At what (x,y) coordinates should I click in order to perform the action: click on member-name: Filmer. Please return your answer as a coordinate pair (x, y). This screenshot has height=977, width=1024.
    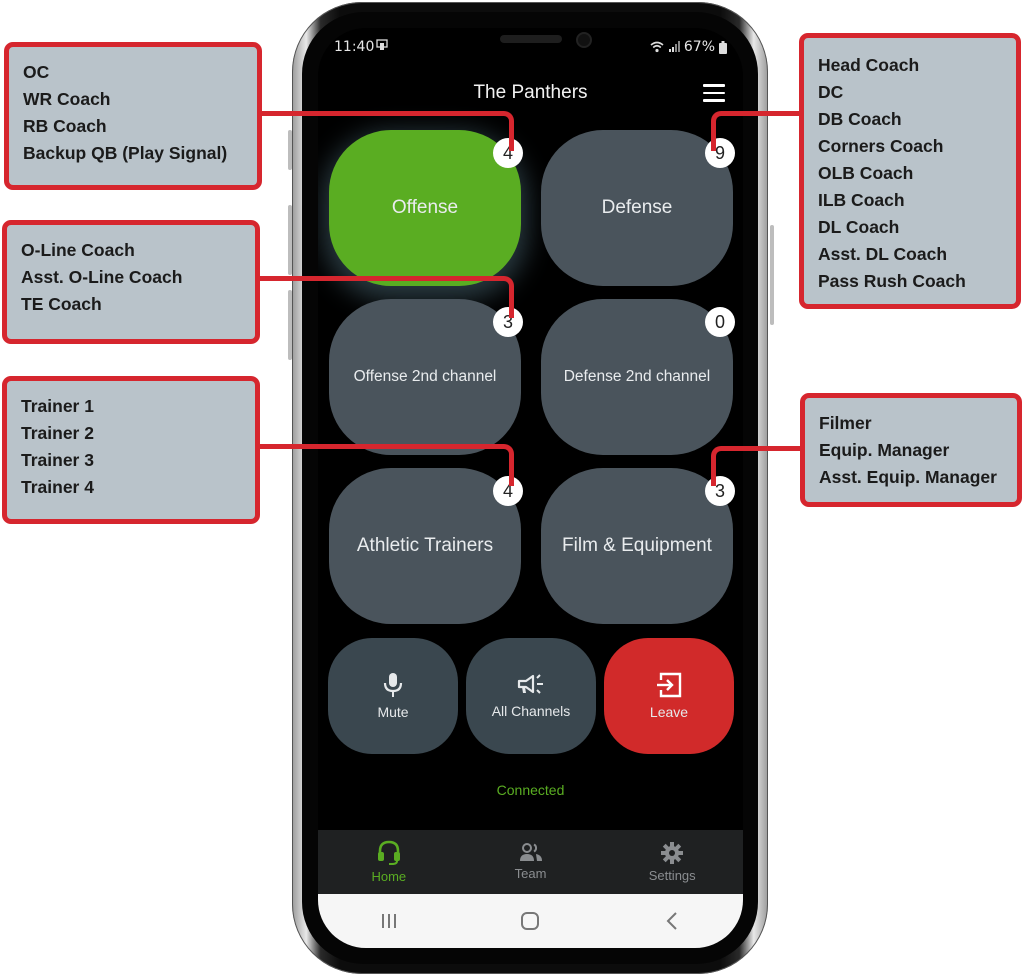
    Looking at the image, I should click on (845, 423).